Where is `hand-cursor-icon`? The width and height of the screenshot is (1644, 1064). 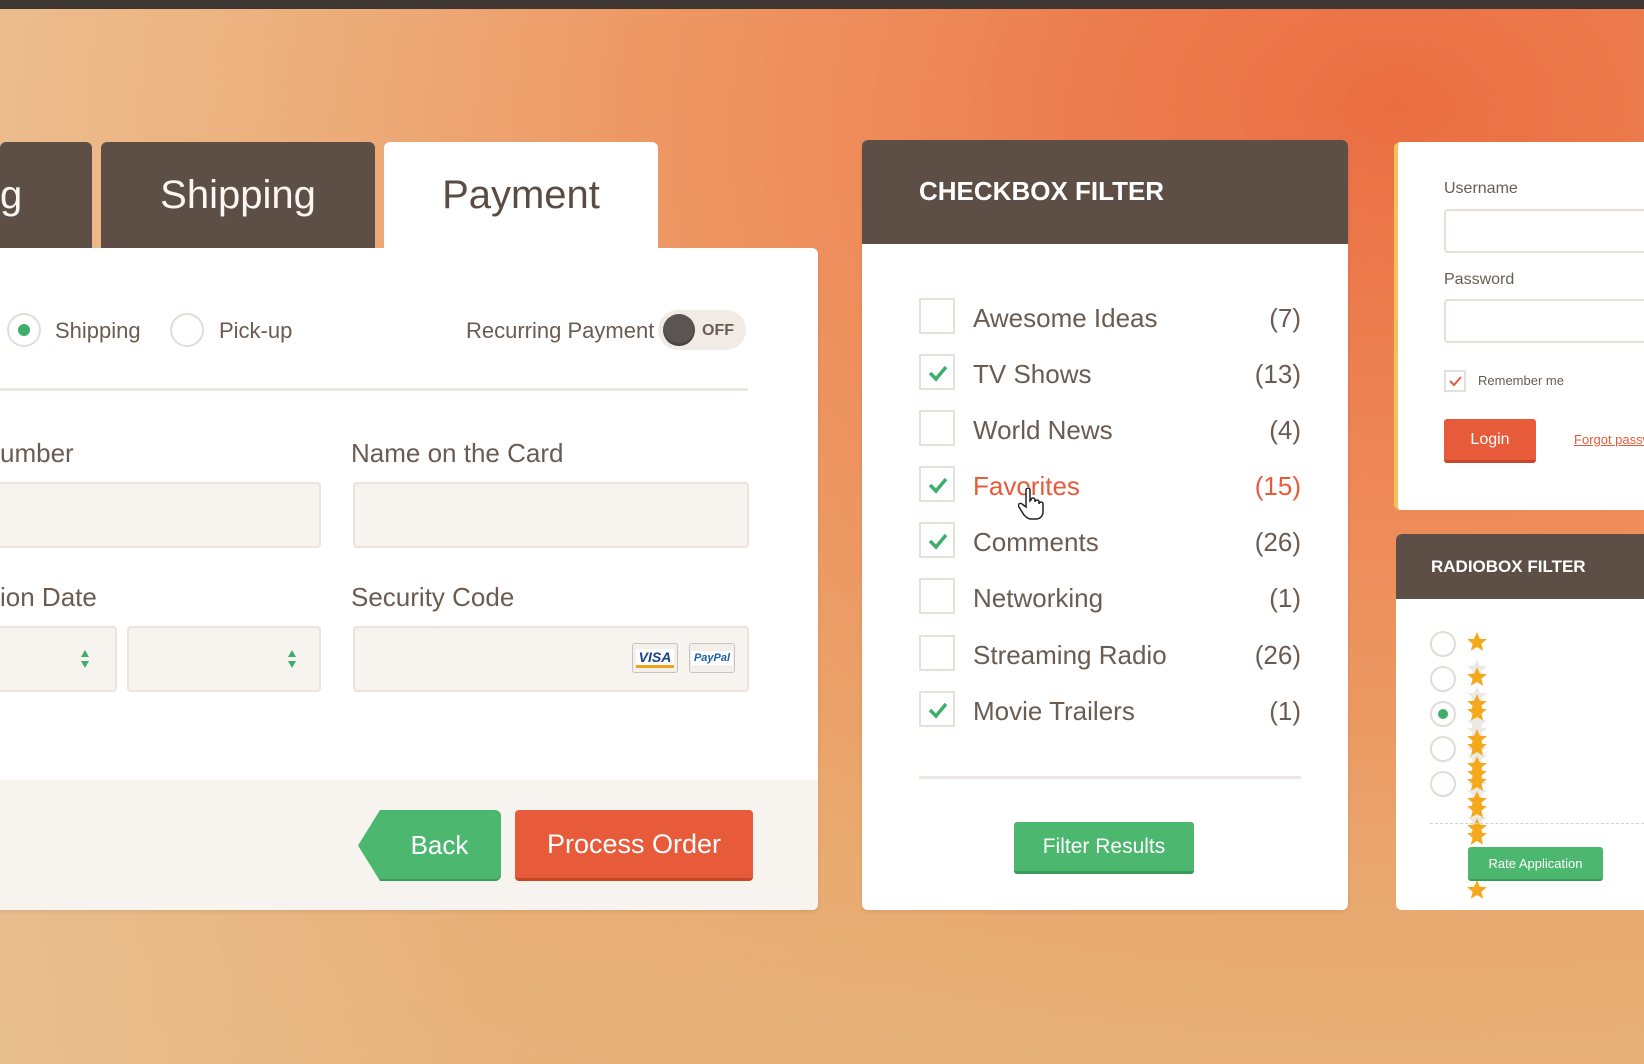
hand-cursor-icon is located at coordinates (1031, 504).